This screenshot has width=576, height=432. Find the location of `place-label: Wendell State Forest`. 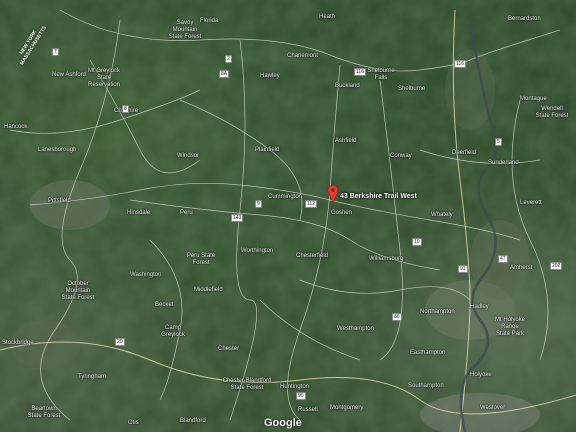

place-label: Wendell State Forest is located at coordinates (552, 112).